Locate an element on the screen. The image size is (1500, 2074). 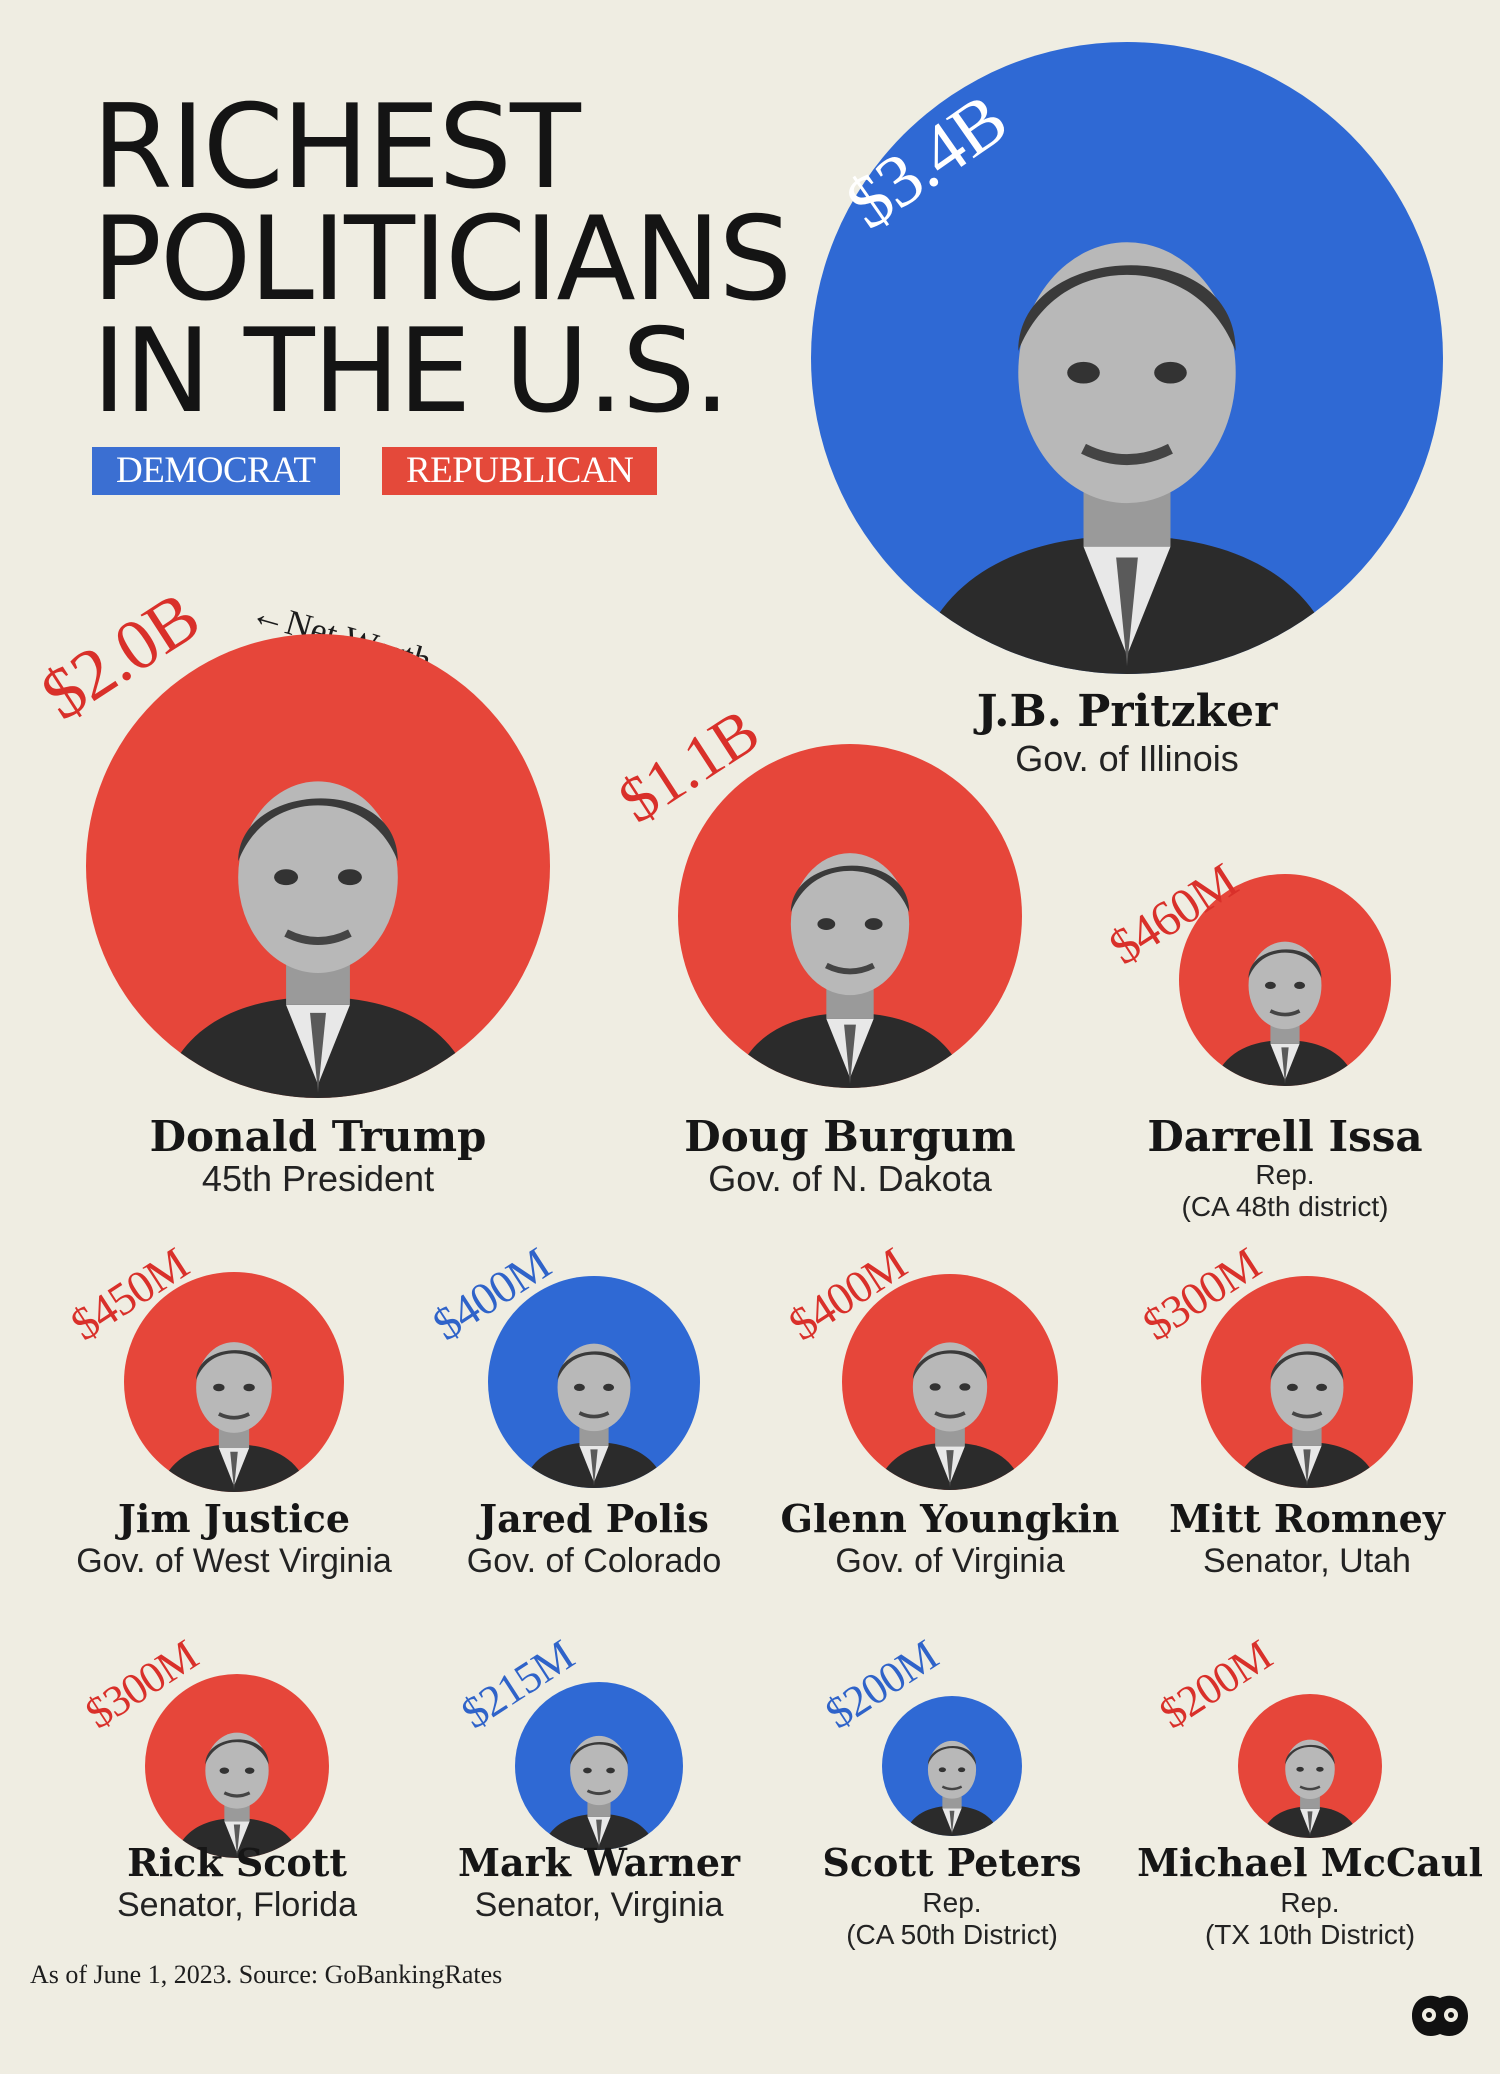
name-michael-mccaul: Michael McCaul is located at coordinates (1310, 1862).